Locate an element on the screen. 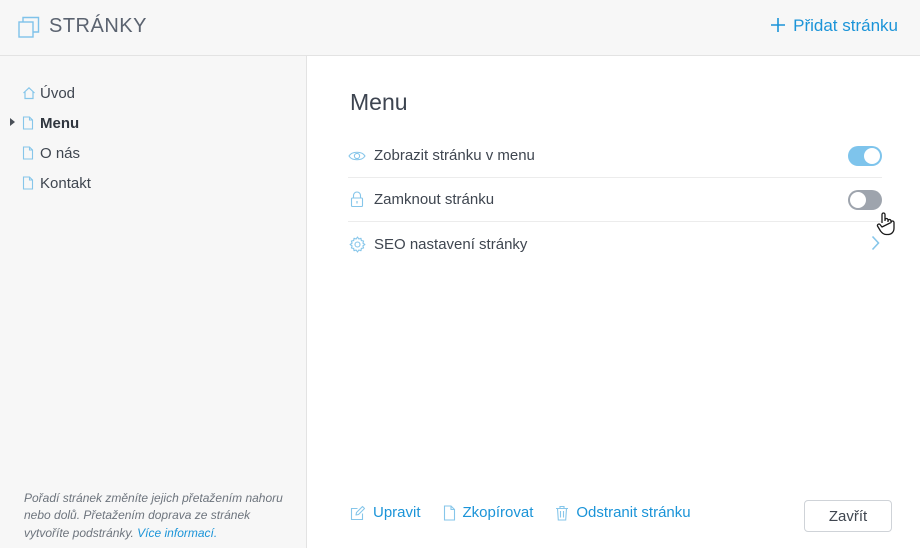 The width and height of the screenshot is (920, 548). close-button: Zavřít is located at coordinates (848, 516).